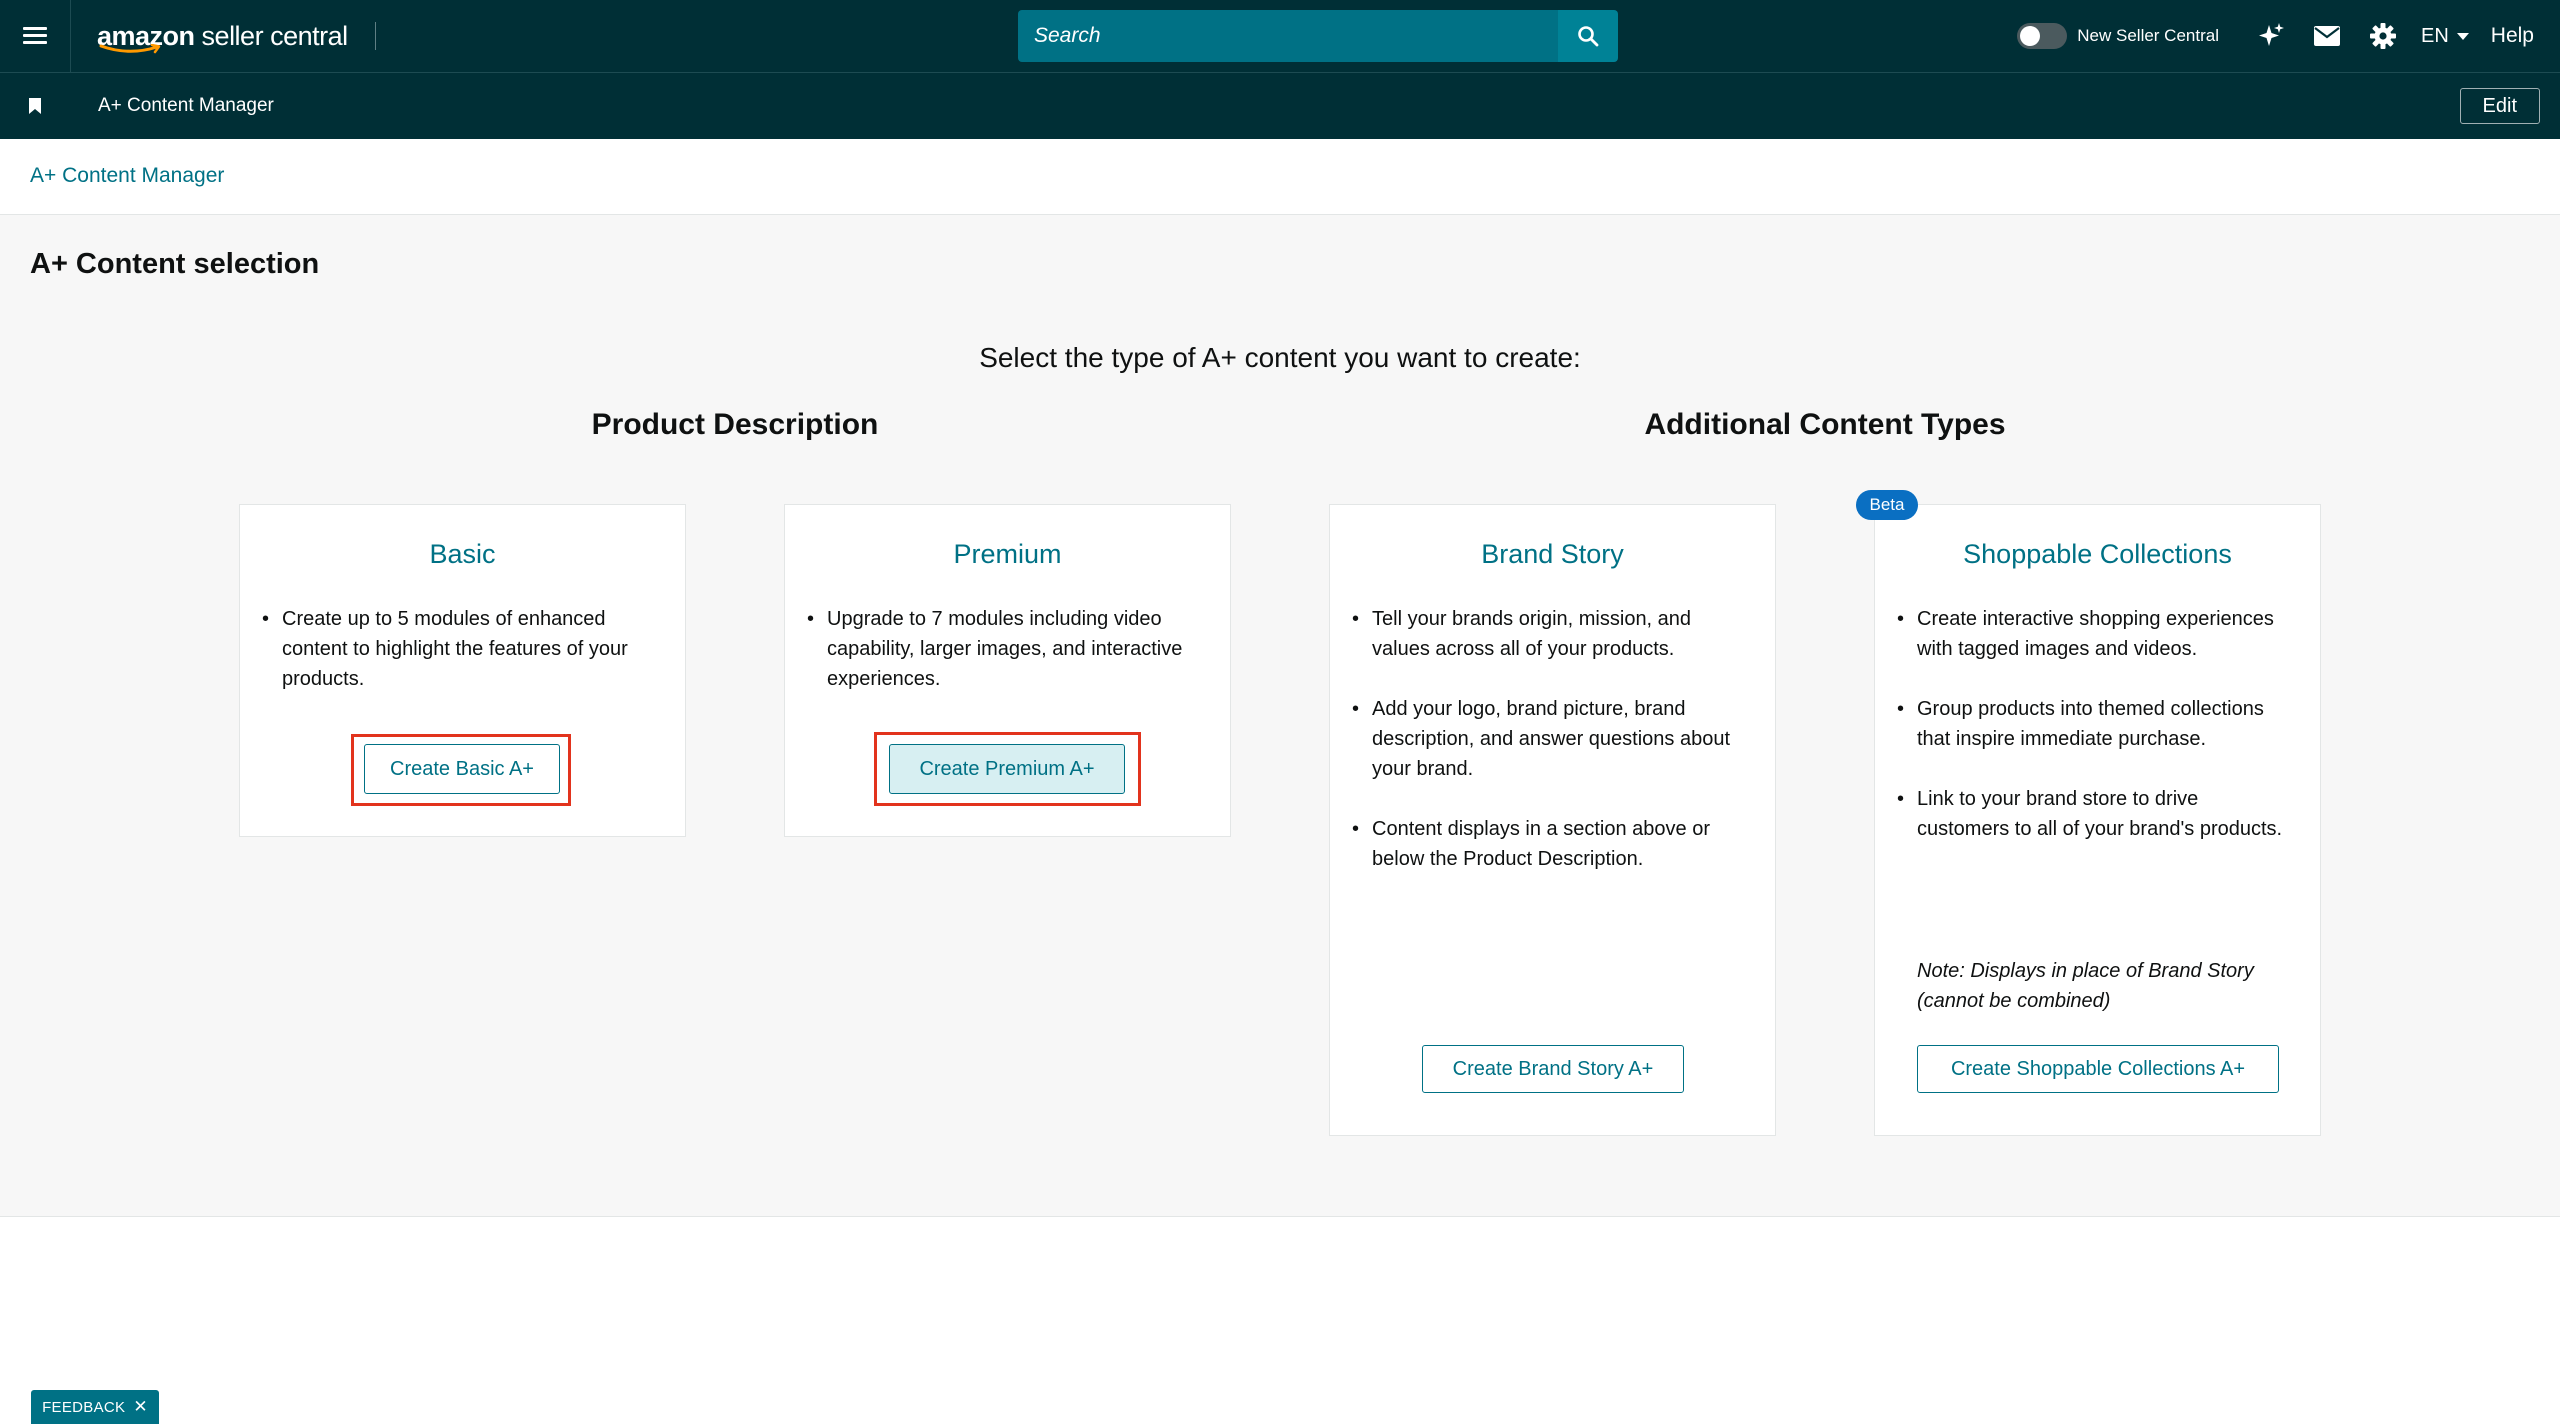 This screenshot has width=2560, height=1424. Describe the element at coordinates (1288, 36) in the screenshot. I see `search-input` at that location.